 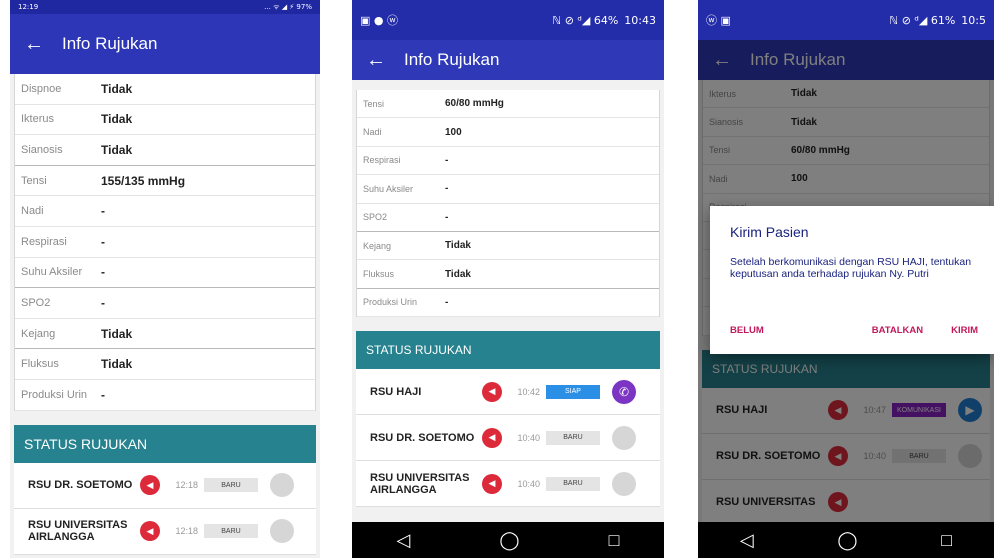 What do you see at coordinates (897, 330) in the screenshot?
I see `batalkan-button: BATALKAN` at bounding box center [897, 330].